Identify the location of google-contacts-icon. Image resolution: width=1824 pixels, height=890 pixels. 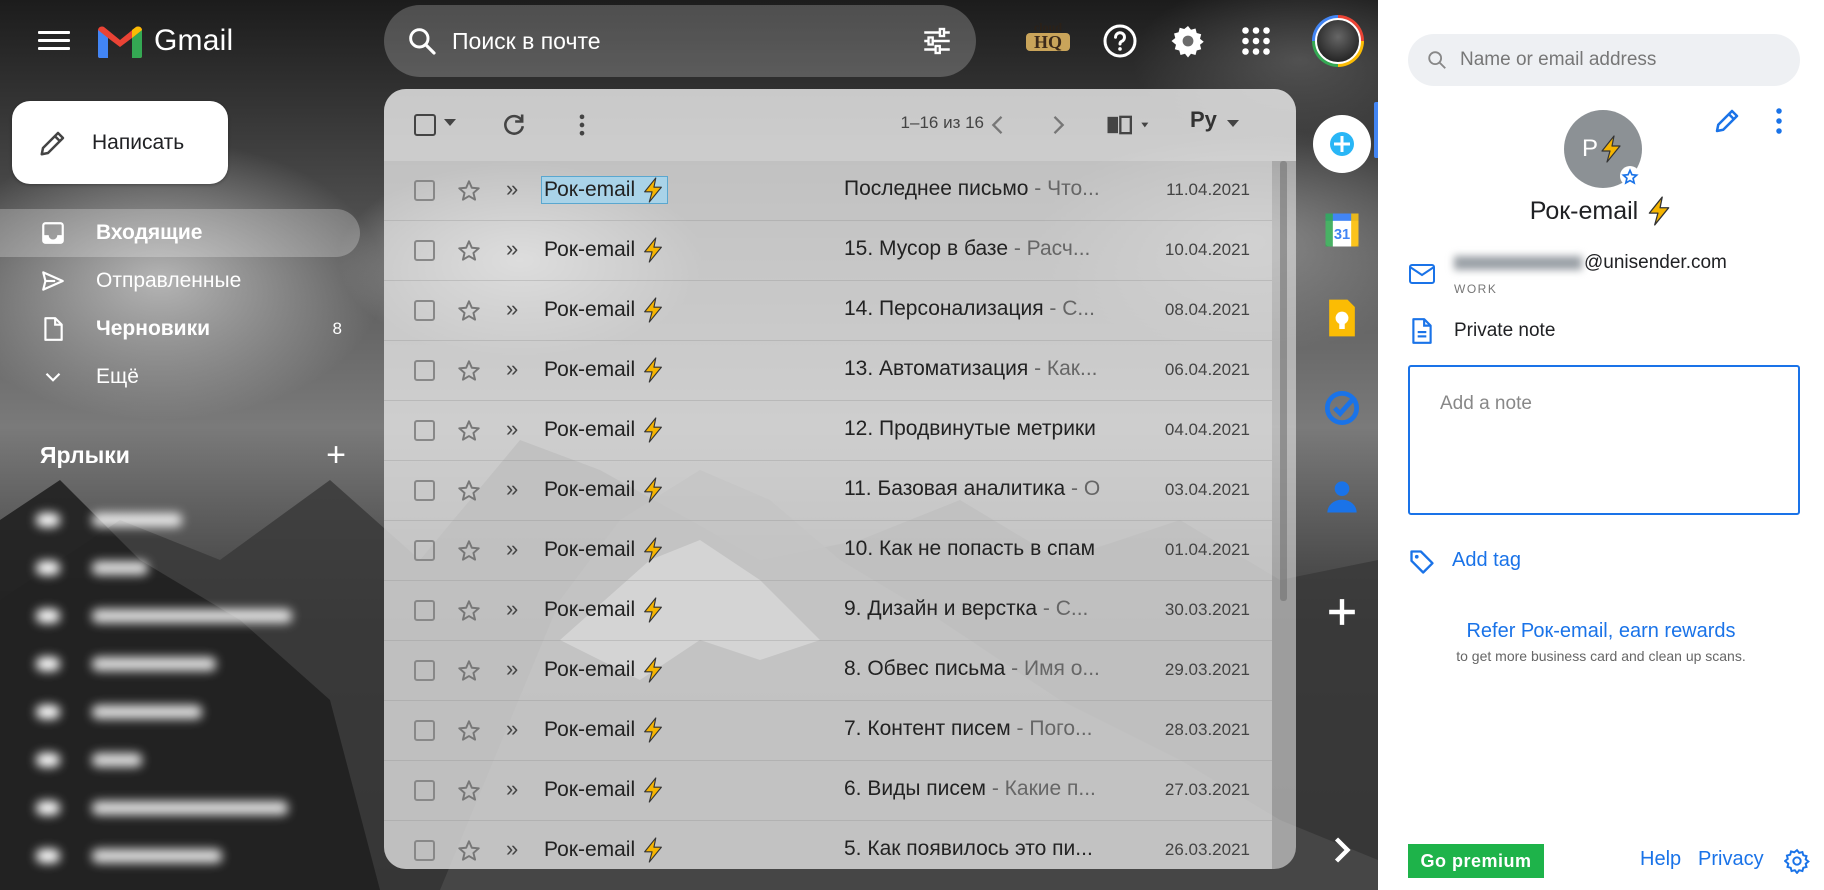
(1342, 496).